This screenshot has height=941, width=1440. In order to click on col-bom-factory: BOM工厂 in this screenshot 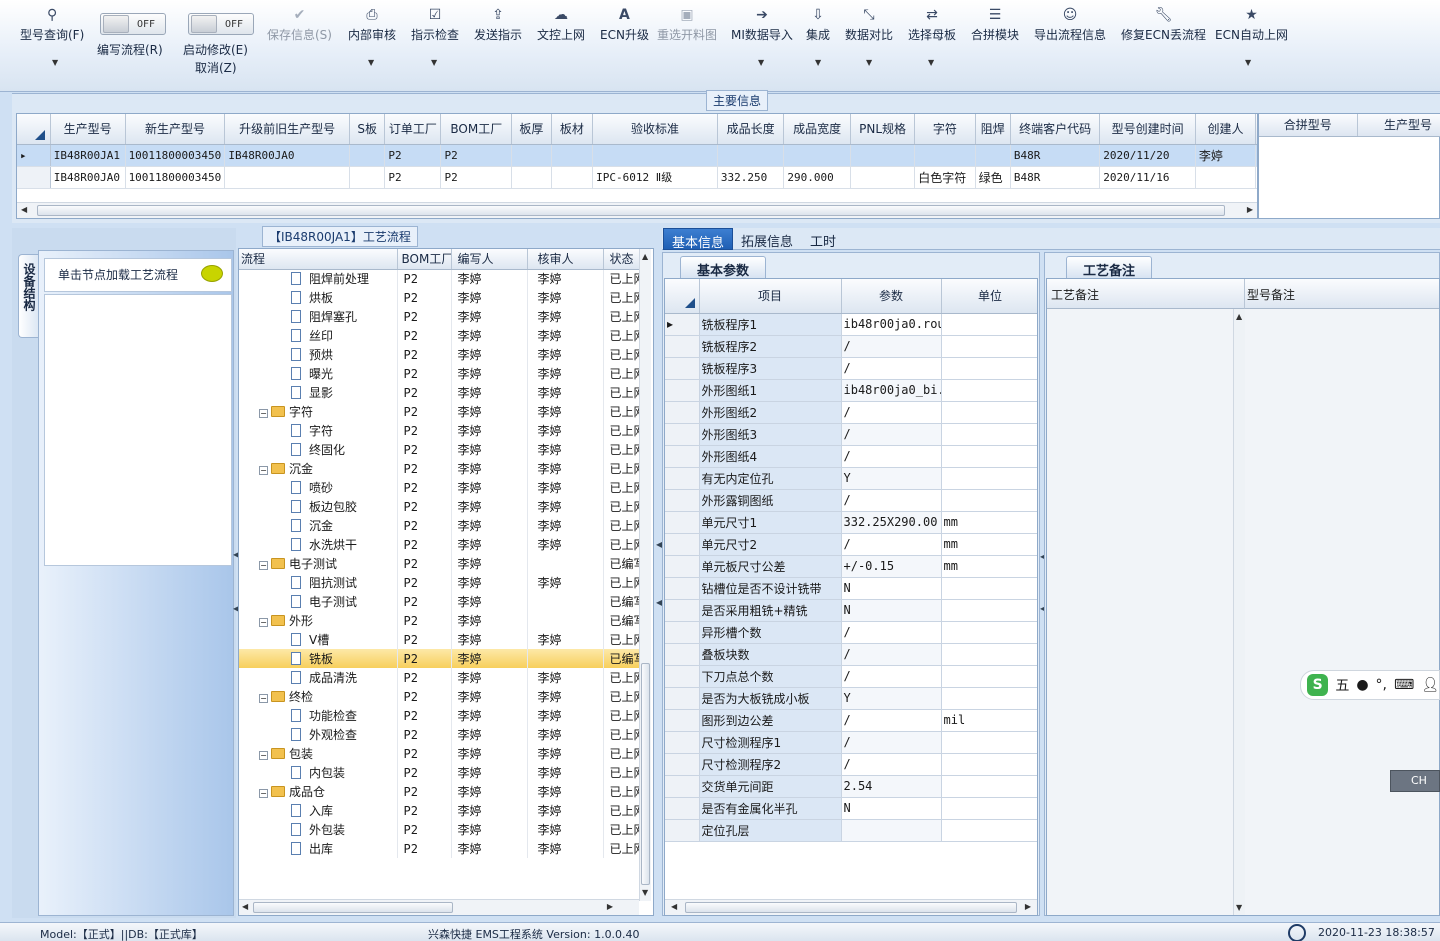, I will do `click(424, 259)`.